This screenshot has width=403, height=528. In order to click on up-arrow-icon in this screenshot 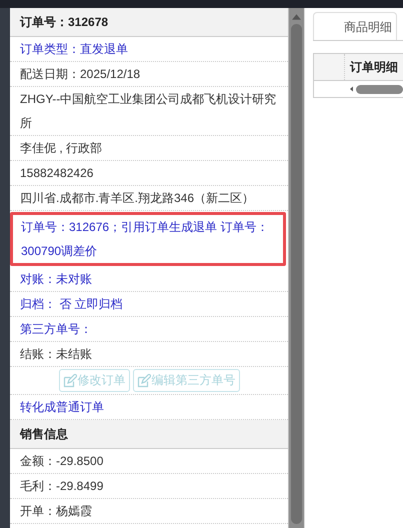, I will do `click(296, 17)`.